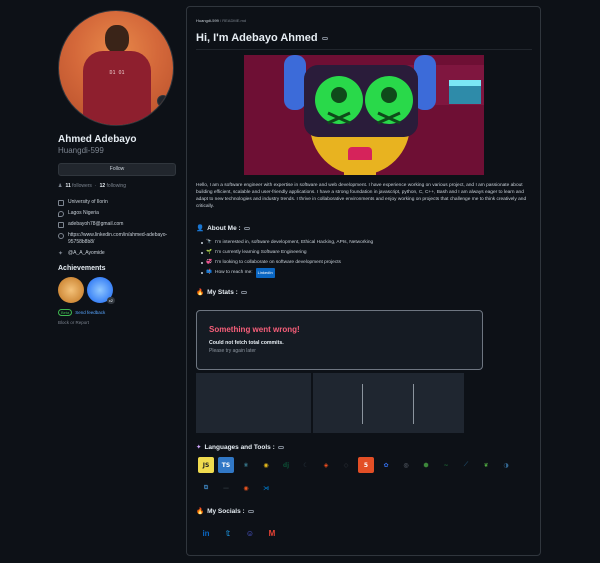 The height and width of the screenshot is (563, 600). What do you see at coordinates (364, 49) in the screenshot?
I see `divider` at bounding box center [364, 49].